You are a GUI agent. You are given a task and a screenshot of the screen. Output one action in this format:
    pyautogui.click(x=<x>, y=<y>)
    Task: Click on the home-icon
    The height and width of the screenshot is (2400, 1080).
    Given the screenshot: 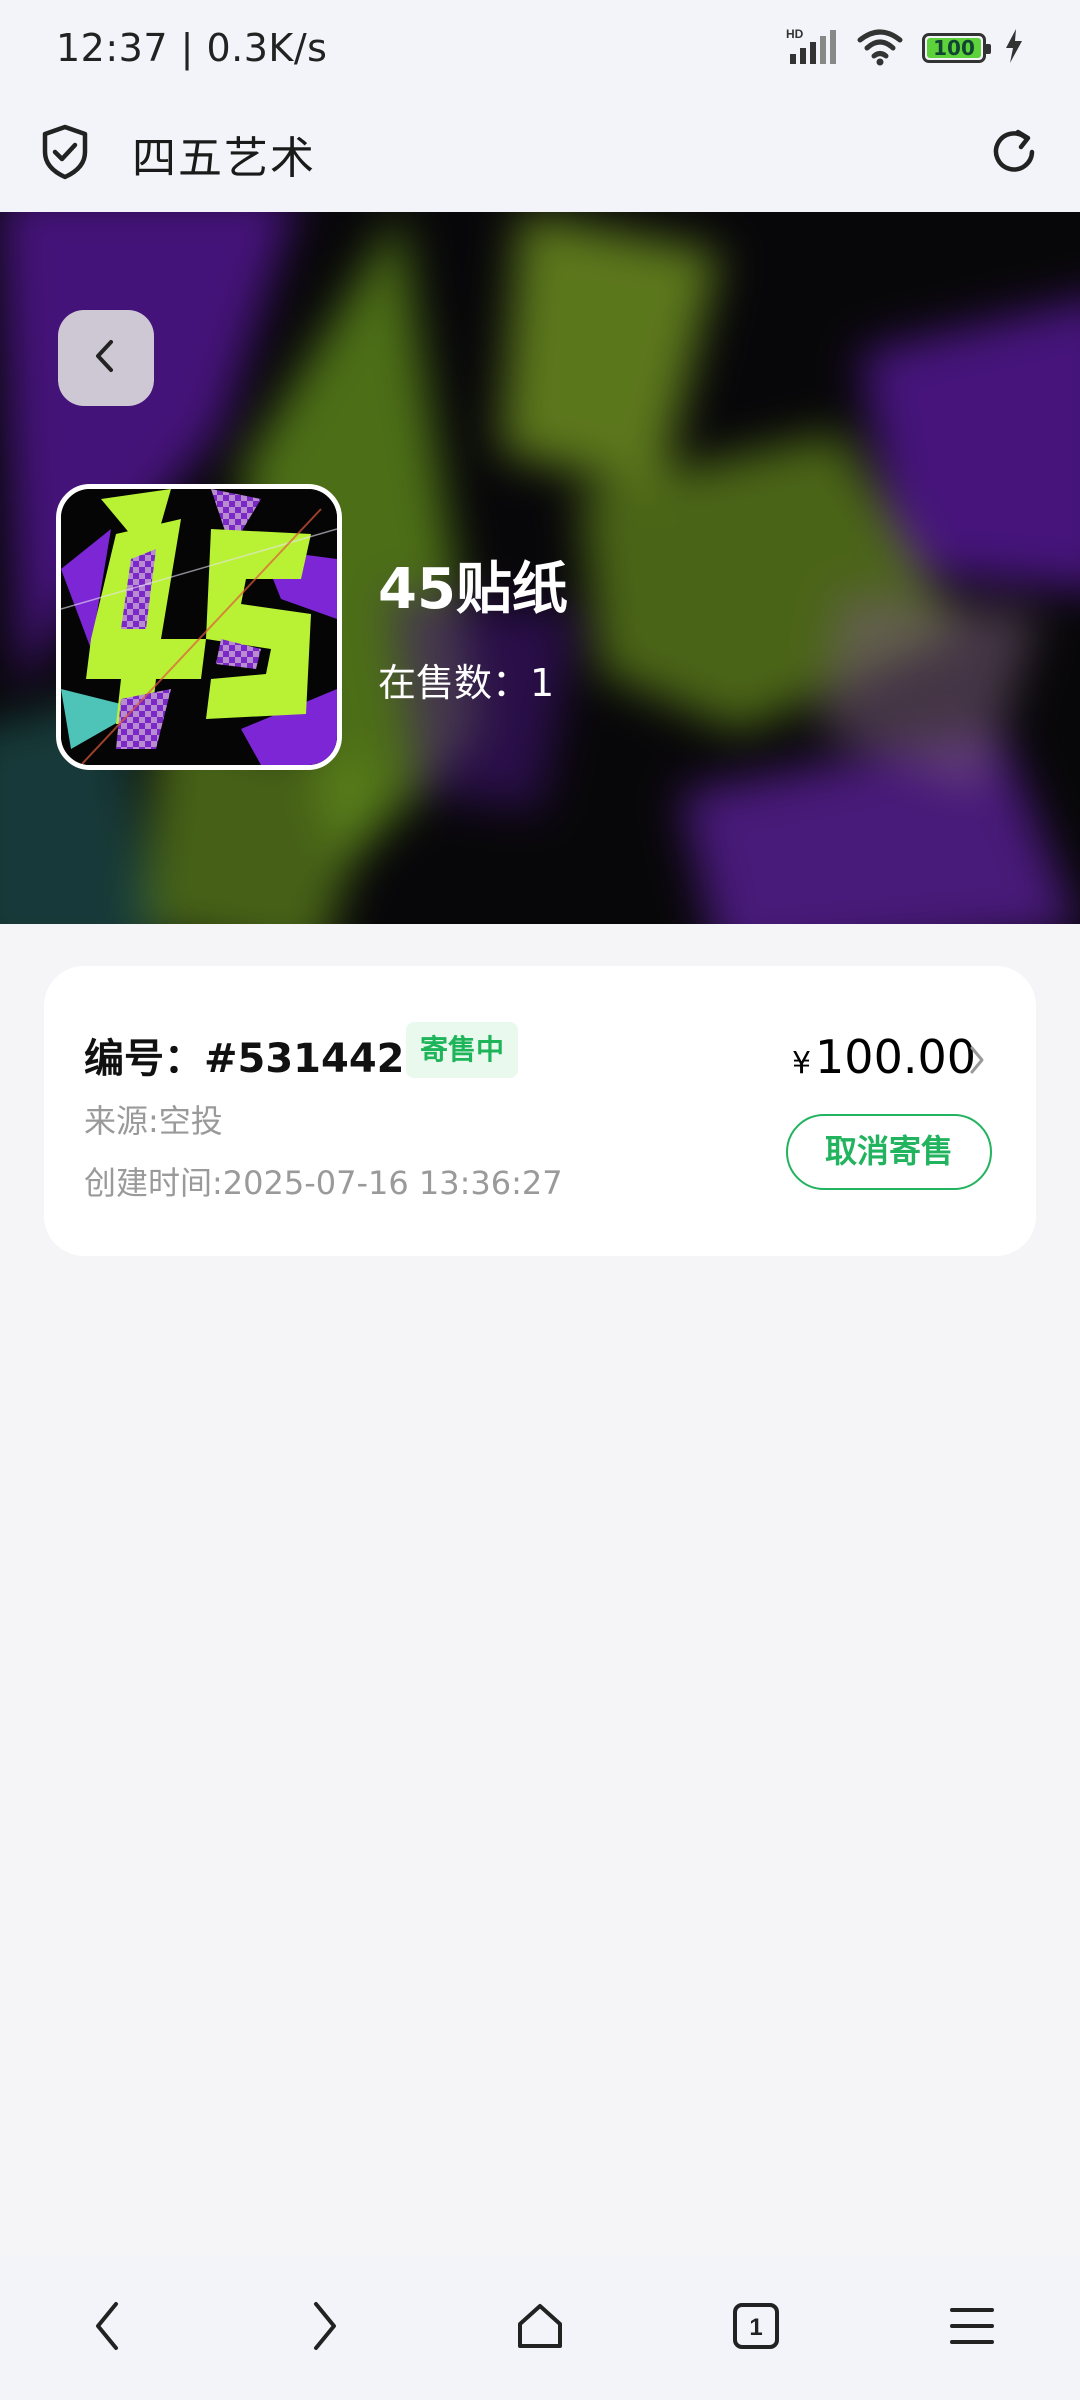 What is the action you would take?
    pyautogui.click(x=540, y=2328)
    